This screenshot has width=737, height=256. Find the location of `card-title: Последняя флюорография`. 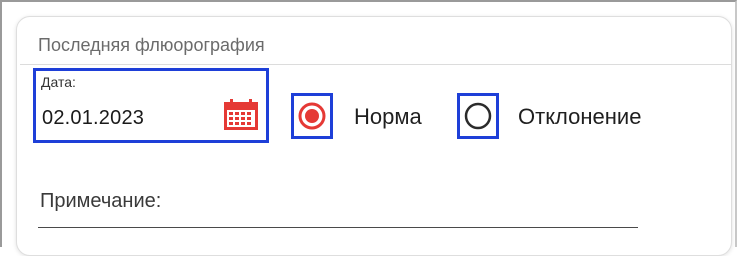

card-title: Последняя флюорография is located at coordinates (151, 45).